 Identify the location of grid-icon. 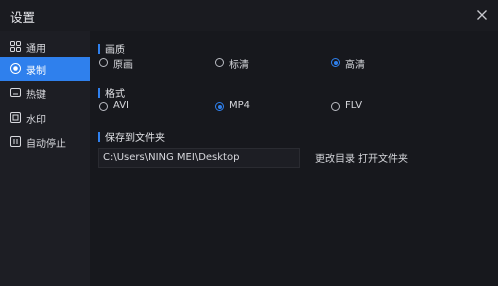
(15, 46).